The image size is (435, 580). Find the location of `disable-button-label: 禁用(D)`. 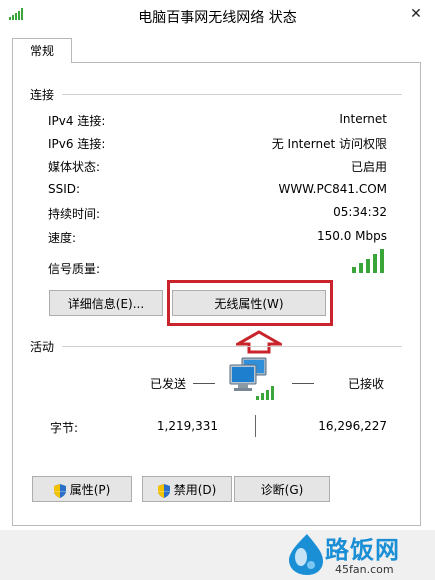

disable-button-label: 禁用(D) is located at coordinates (195, 490).